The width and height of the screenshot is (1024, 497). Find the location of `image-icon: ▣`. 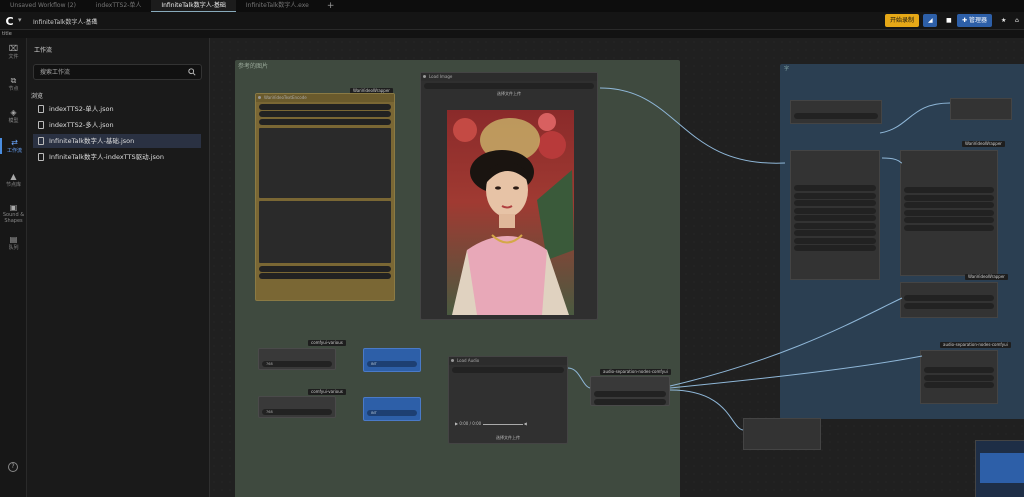

image-icon: ▣ is located at coordinates (13, 207).